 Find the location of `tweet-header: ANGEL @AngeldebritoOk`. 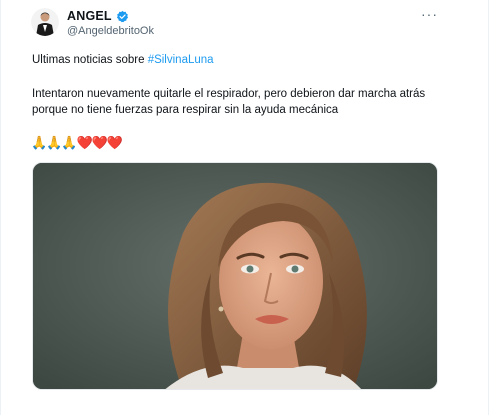

tweet-header: ANGEL @AngeldebritoOk is located at coordinates (110, 23).